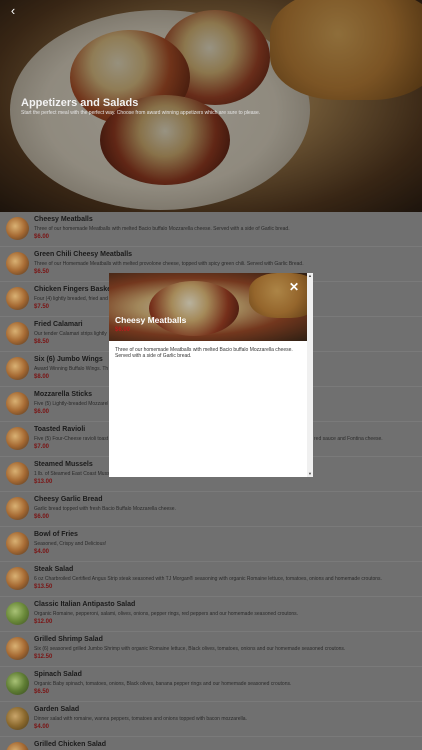 This screenshot has height=750, width=422. Describe the element at coordinates (68, 359) in the screenshot. I see `menu-item-name: Six (6) Jumbo Wings` at that location.